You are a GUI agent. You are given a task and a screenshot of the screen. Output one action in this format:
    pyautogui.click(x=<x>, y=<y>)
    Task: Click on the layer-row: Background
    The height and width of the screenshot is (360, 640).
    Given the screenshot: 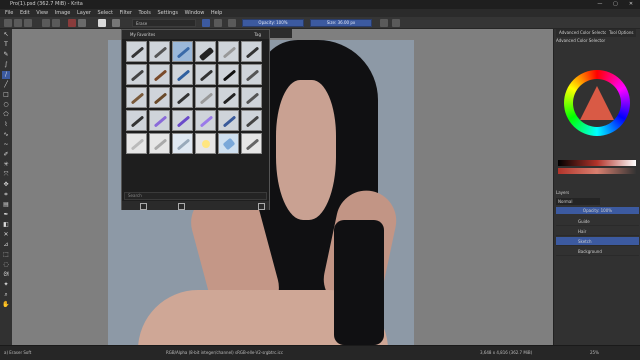 What is the action you would take?
    pyautogui.click(x=597, y=251)
    